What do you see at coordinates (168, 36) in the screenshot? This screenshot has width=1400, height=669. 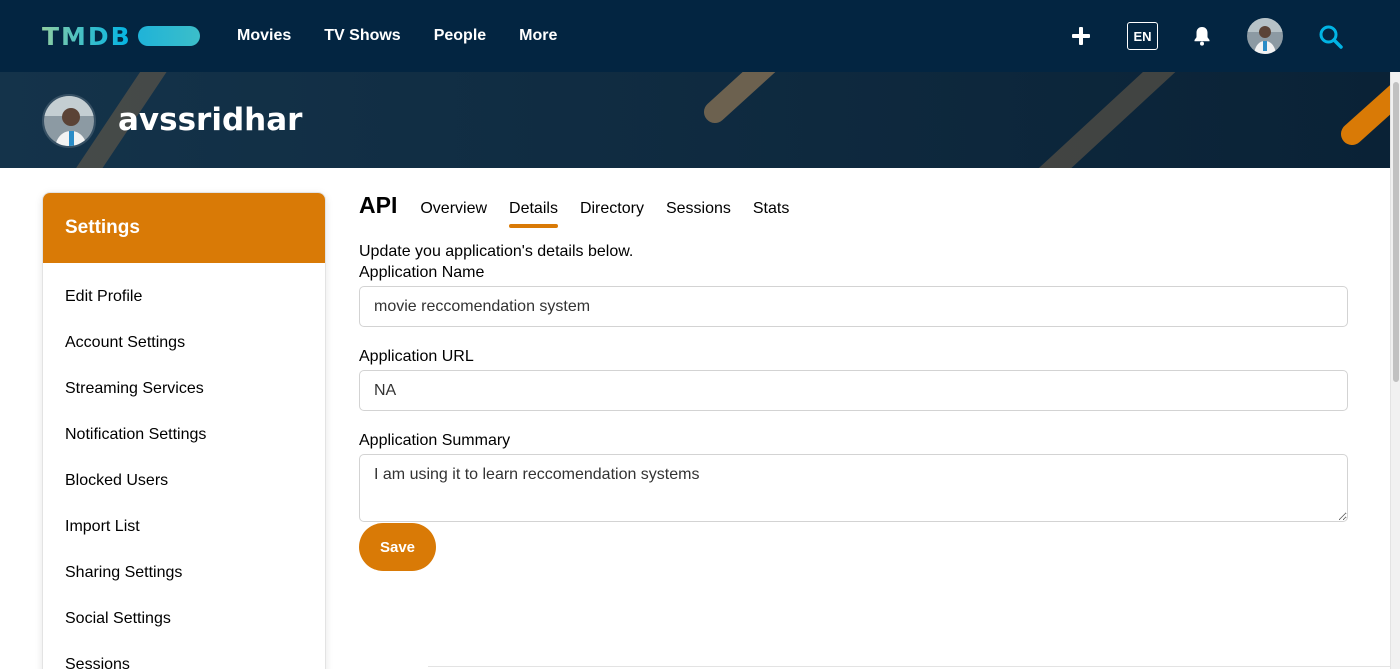 I see `logo-pill-shape` at bounding box center [168, 36].